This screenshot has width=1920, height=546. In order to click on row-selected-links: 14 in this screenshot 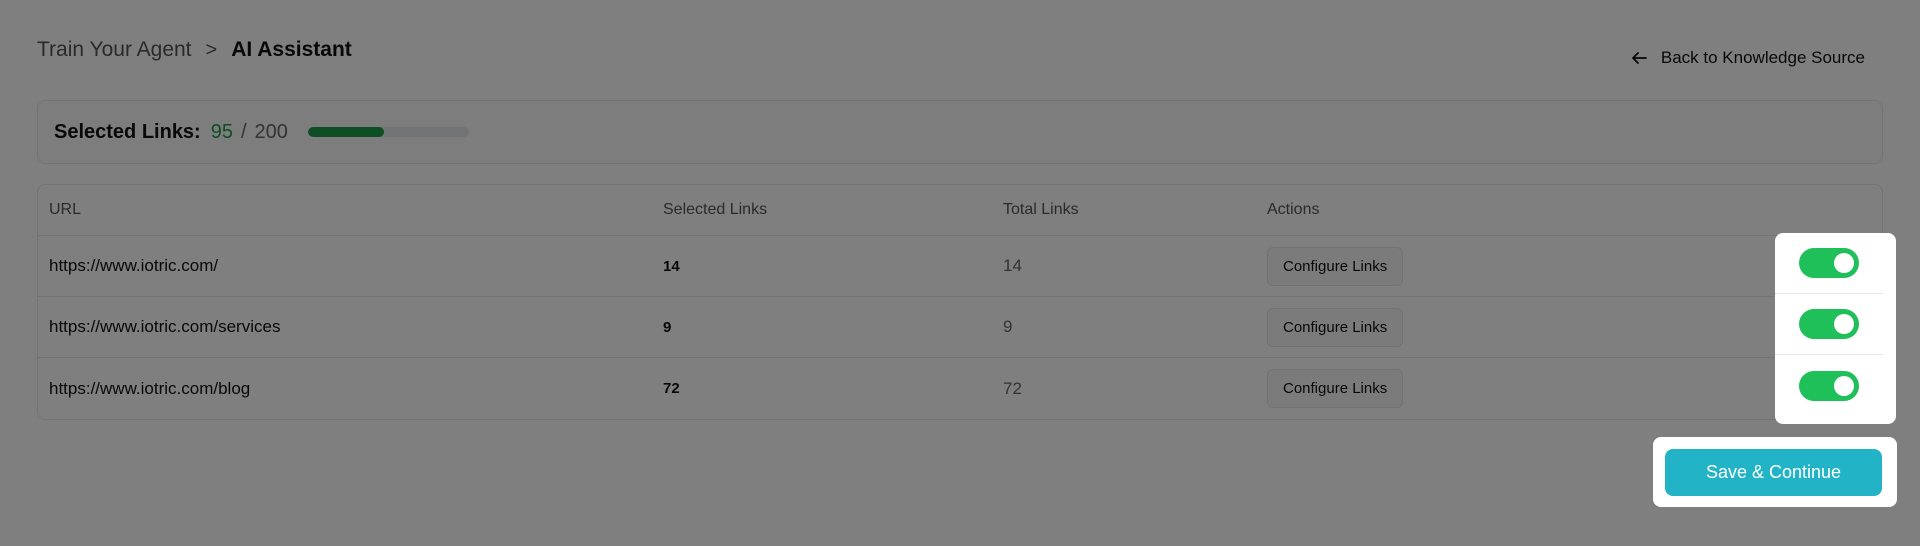, I will do `click(671, 266)`.